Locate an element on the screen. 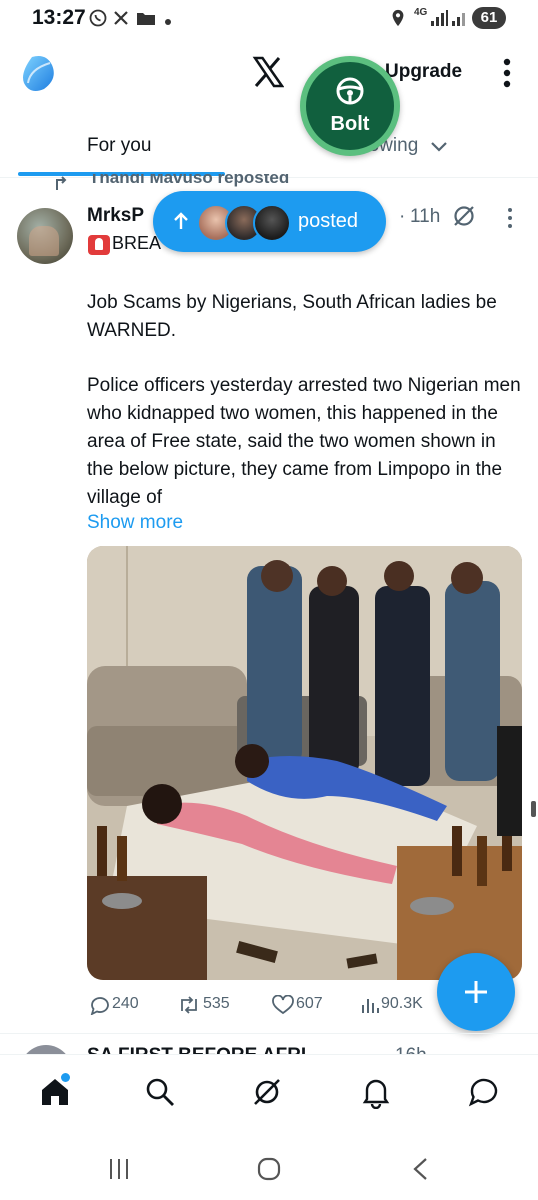  app-logo-icon is located at coordinates (39, 73).